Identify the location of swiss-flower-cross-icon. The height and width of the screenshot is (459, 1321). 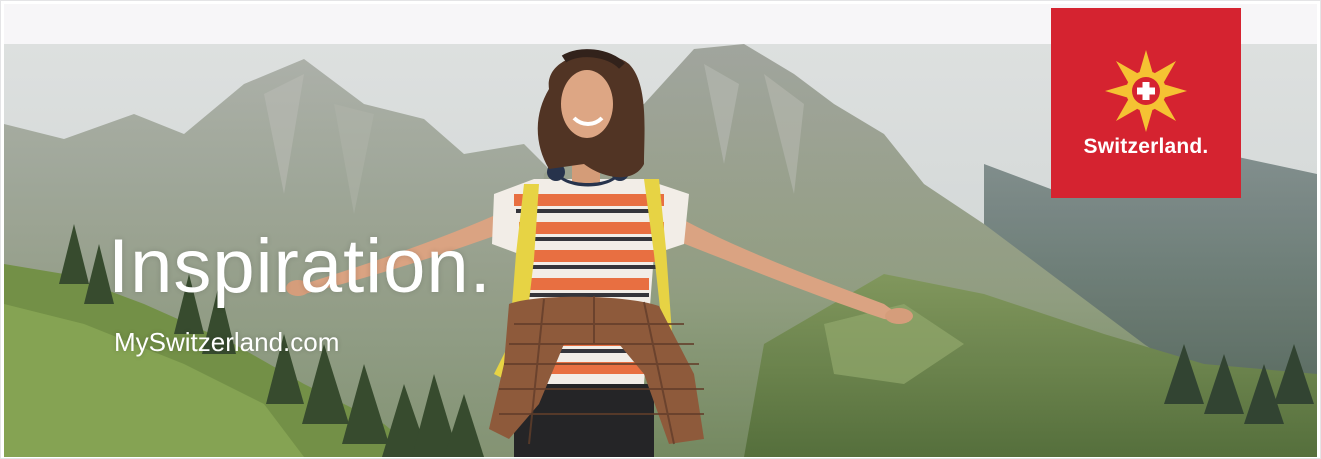
(1146, 91).